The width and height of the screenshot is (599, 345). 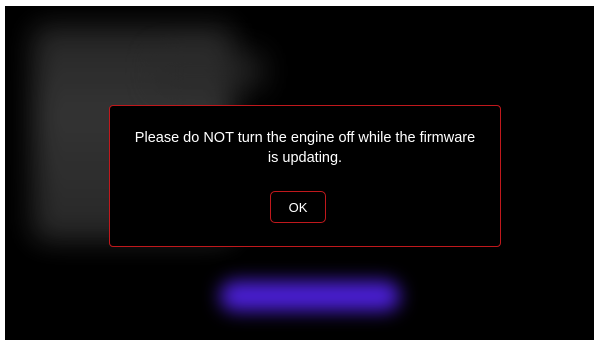 What do you see at coordinates (210, 71) in the screenshot?
I see `blurred-background-panel-secondary` at bounding box center [210, 71].